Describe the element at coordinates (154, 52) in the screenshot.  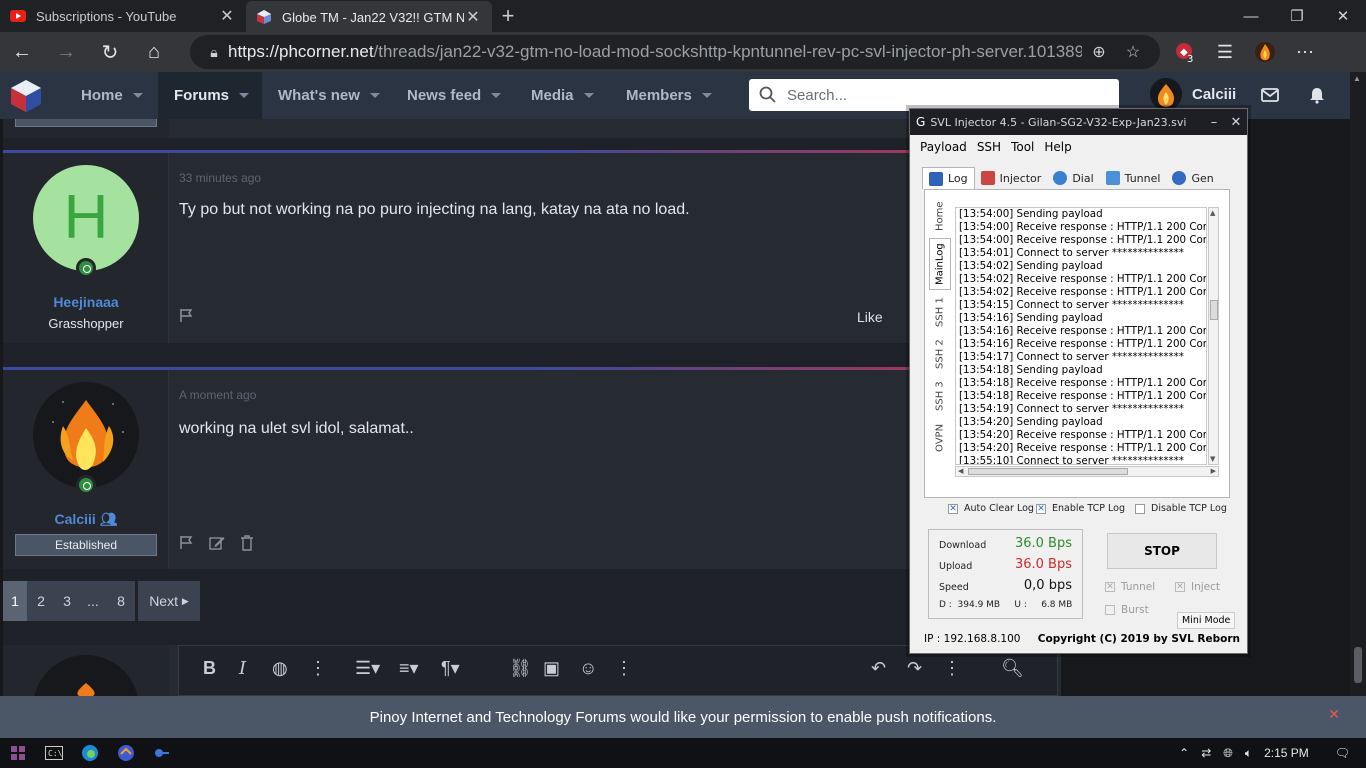
I see `home-icon: ⌂` at that location.